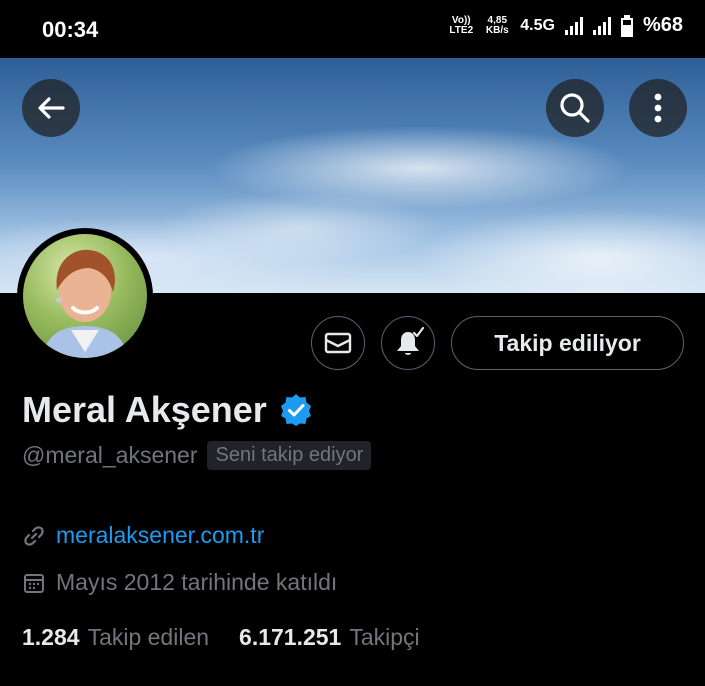 This screenshot has width=705, height=686. Describe the element at coordinates (290, 637) in the screenshot. I see `followers-count: 6.171.251` at that location.